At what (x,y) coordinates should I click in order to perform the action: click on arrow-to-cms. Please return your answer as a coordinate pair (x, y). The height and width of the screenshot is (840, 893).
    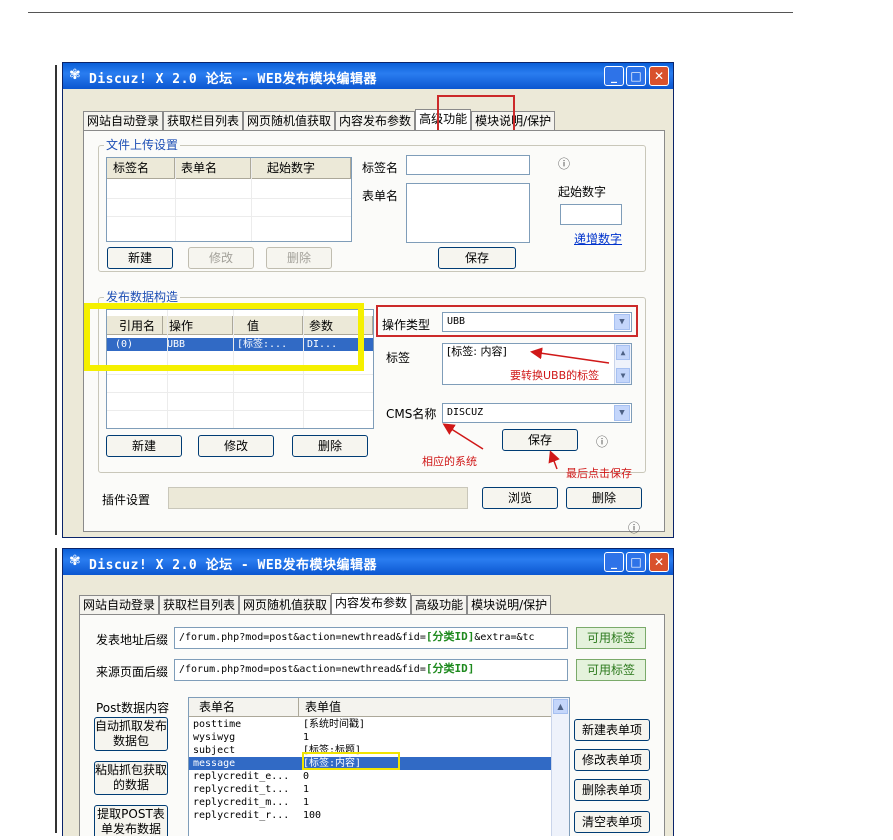
    Looking at the image, I should click on (463, 436).